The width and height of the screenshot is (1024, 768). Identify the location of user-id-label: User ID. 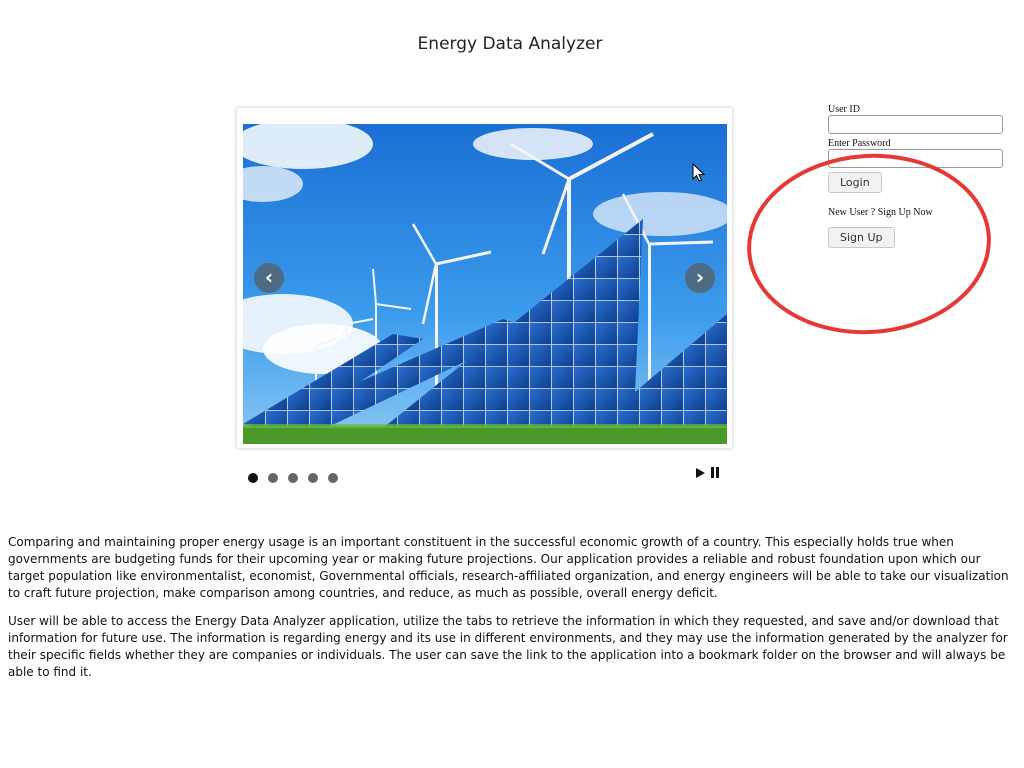
(844, 109).